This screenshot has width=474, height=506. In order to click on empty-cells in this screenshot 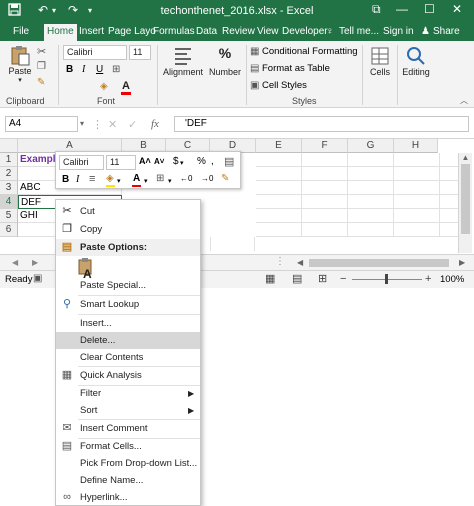, I will do `click(357, 195)`.